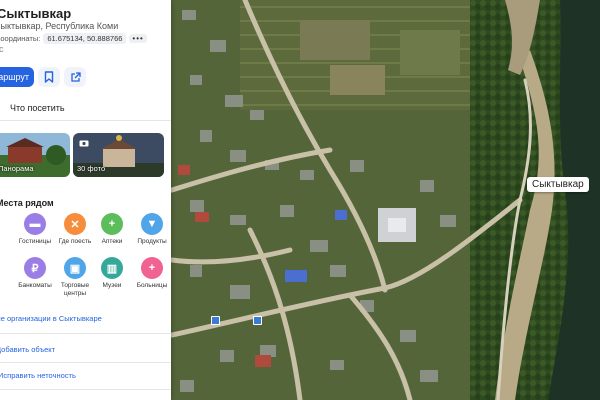 This screenshot has width=600, height=400. What do you see at coordinates (1, 229) in the screenshot?
I see `category-cafe: ☕Кафе` at bounding box center [1, 229].